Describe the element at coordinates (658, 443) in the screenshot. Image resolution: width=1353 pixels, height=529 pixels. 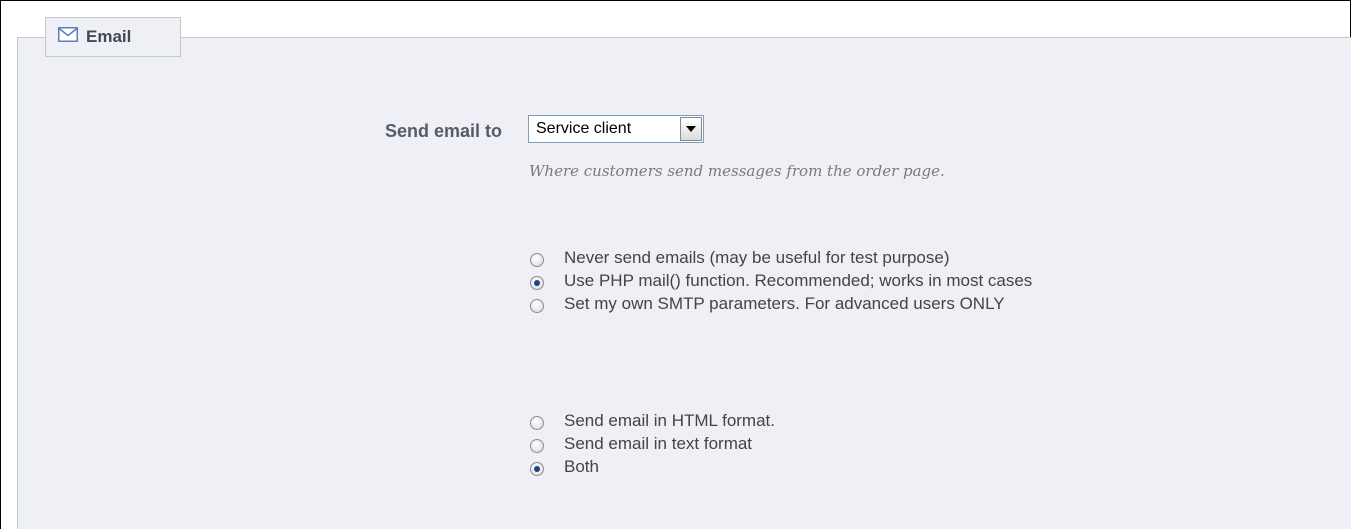
I see `radio-label: Send email in text format` at that location.